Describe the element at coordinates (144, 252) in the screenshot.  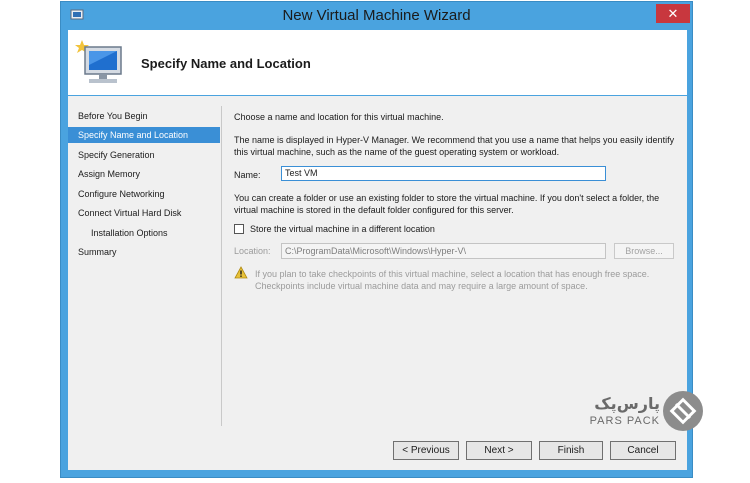
I see `step-summary: Summary` at that location.